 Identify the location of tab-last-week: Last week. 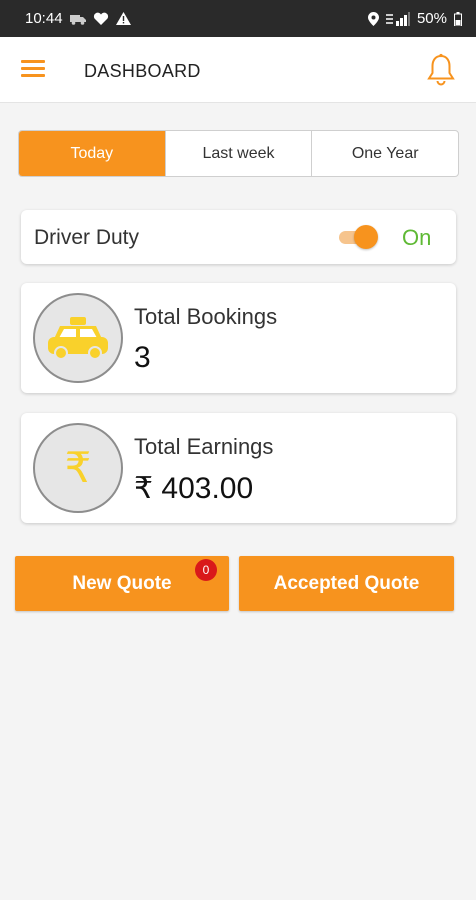
(239, 153).